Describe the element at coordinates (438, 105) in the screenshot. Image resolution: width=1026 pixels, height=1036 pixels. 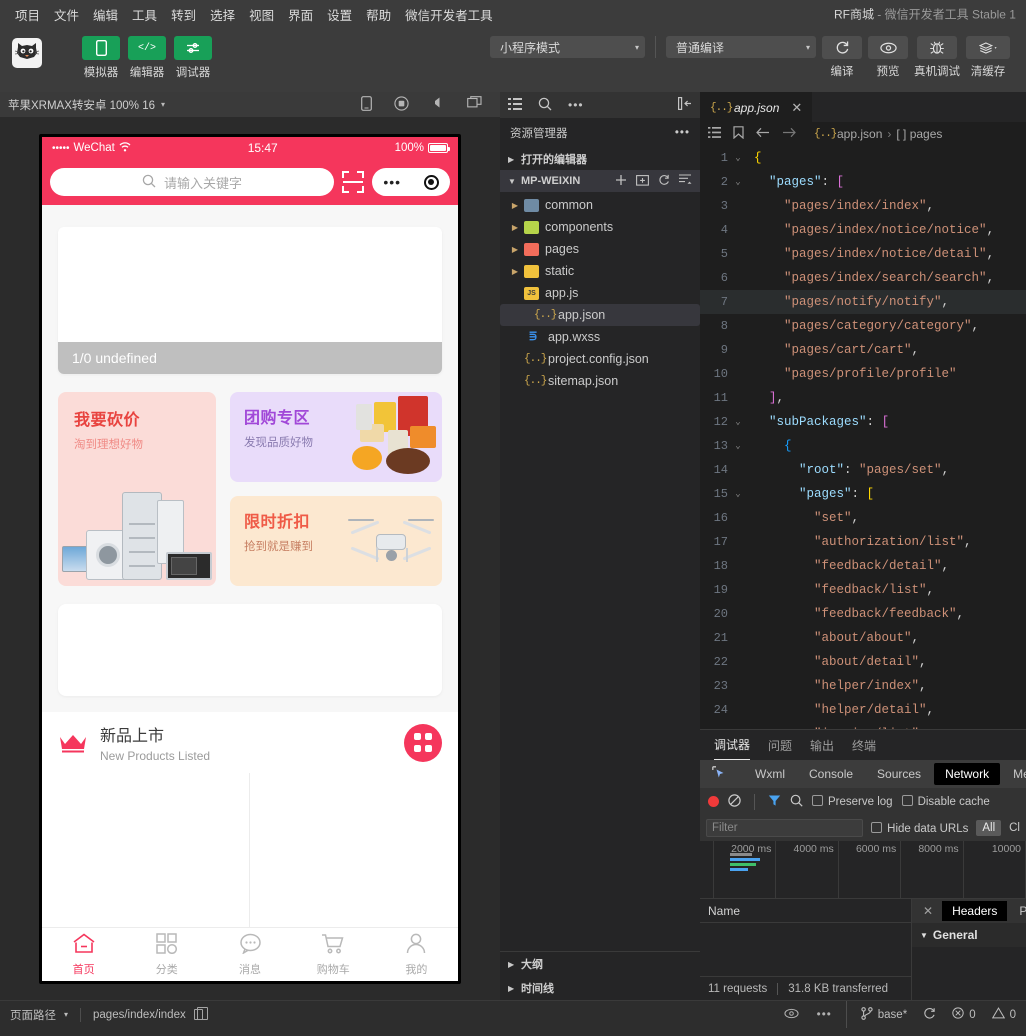
I see `volume-icon` at that location.